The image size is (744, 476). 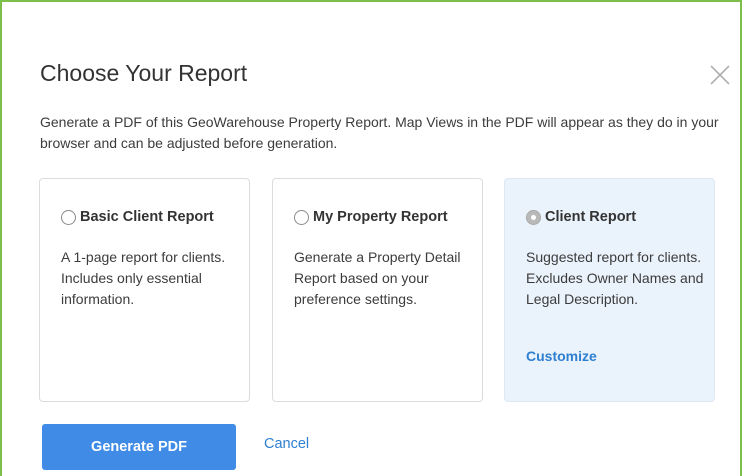 What do you see at coordinates (561, 356) in the screenshot?
I see `customize-link: Customize` at bounding box center [561, 356].